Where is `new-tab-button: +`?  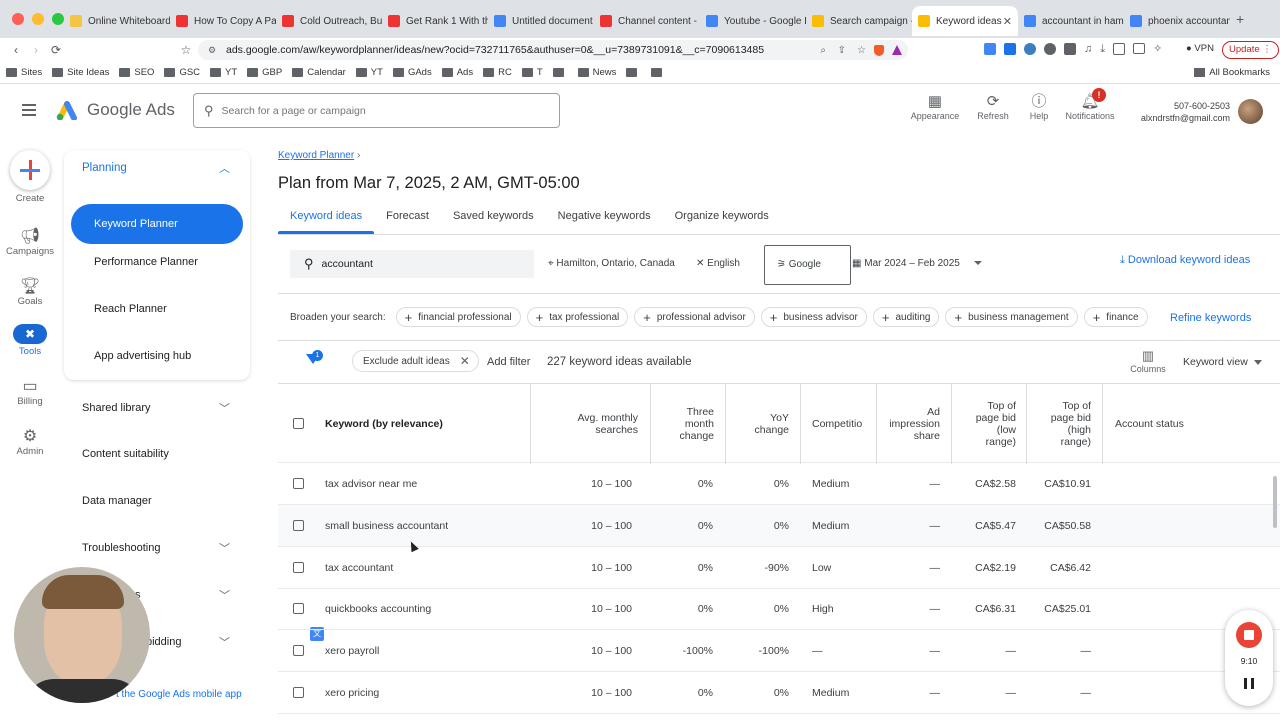 new-tab-button: + is located at coordinates (1240, 19).